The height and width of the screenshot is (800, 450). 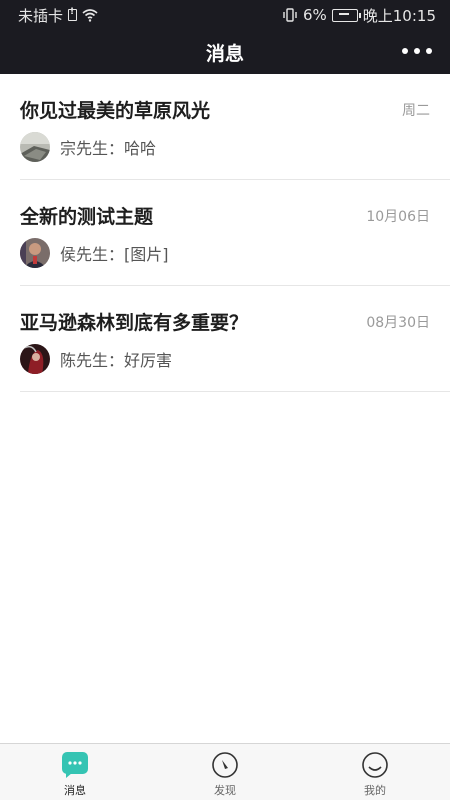 I want to click on carrier-label: 未插卡, so click(x=41, y=15).